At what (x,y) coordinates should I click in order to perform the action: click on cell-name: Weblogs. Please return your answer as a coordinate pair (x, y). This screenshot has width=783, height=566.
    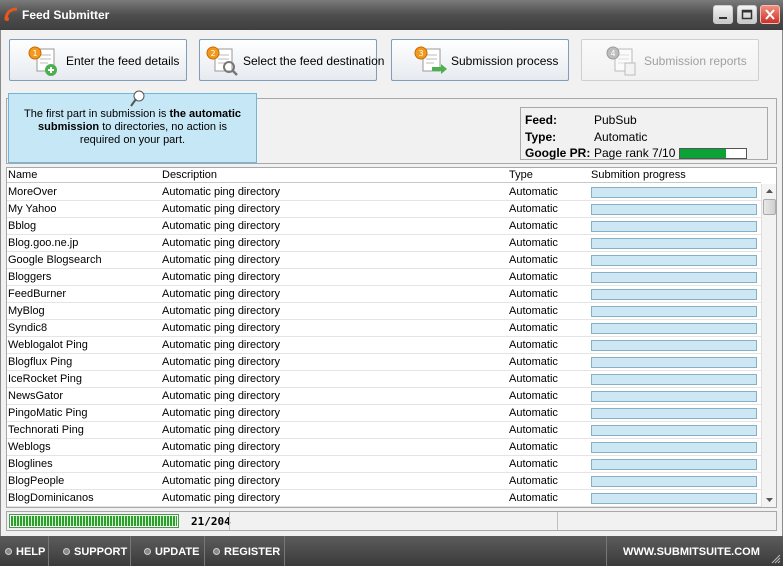
    Looking at the image, I should click on (29, 447).